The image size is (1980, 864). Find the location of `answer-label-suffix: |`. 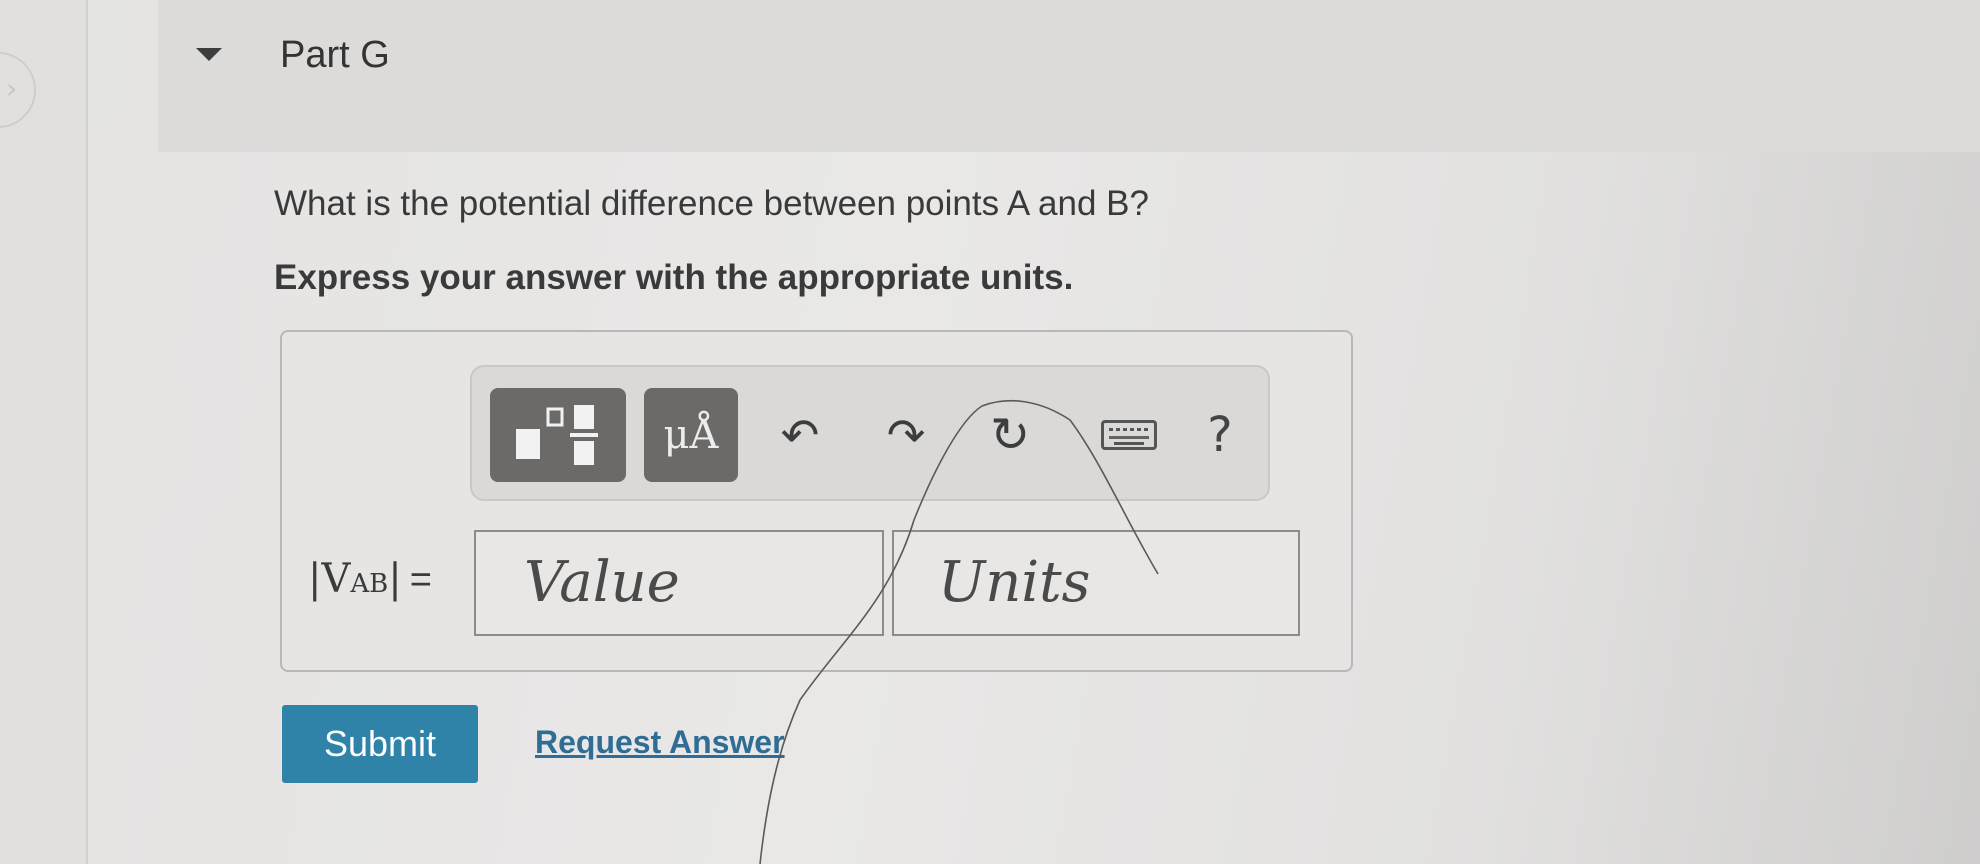

answer-label-suffix: | is located at coordinates (395, 579).